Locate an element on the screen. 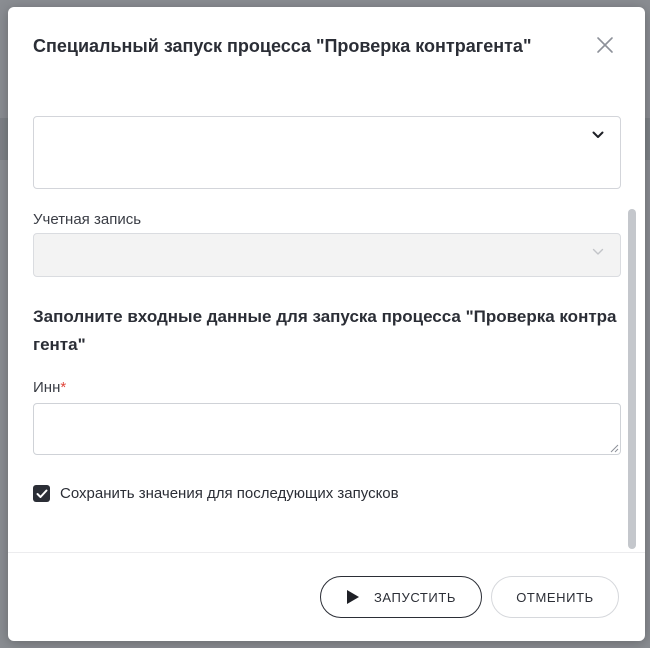  scrollbar-thumb is located at coordinates (632, 379).